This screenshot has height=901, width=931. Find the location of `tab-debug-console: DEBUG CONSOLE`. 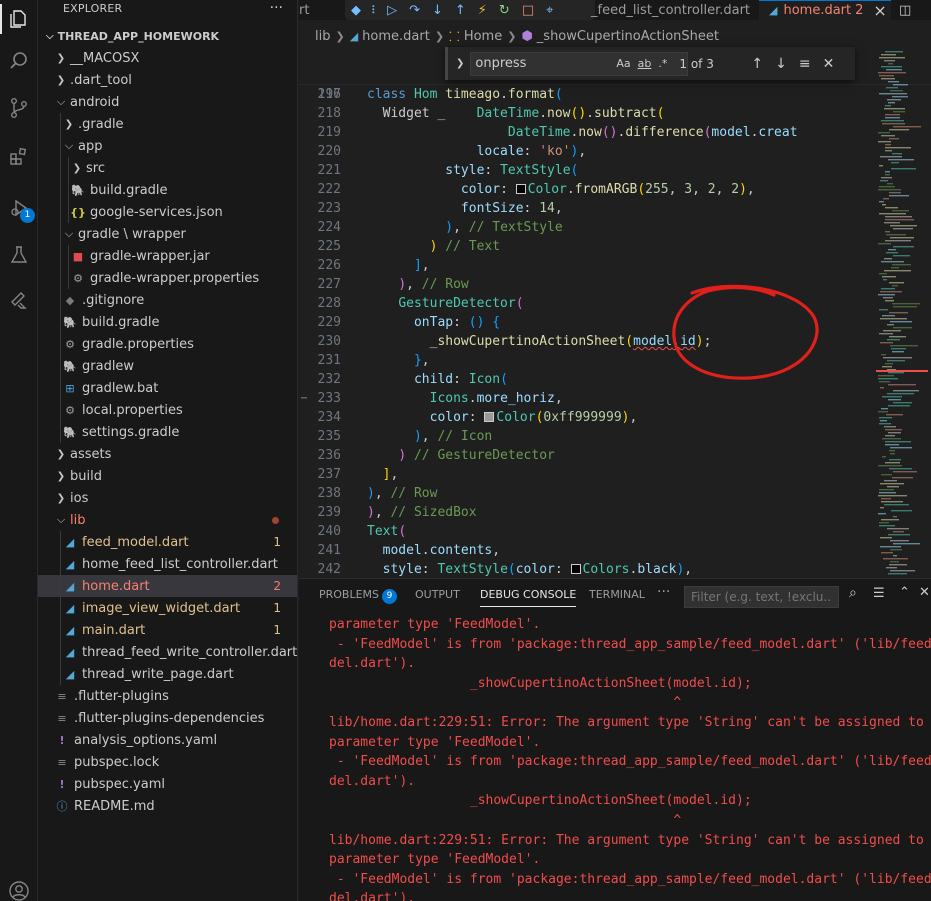

tab-debug-console: DEBUG CONSOLE is located at coordinates (528, 597).